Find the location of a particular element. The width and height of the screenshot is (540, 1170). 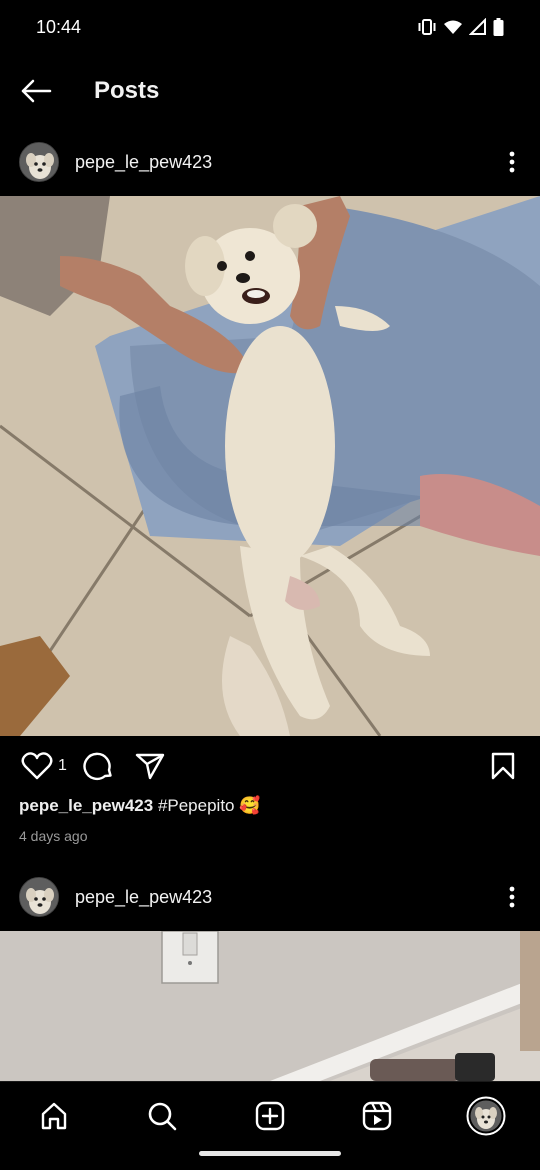

home-icon is located at coordinates (54, 1116).